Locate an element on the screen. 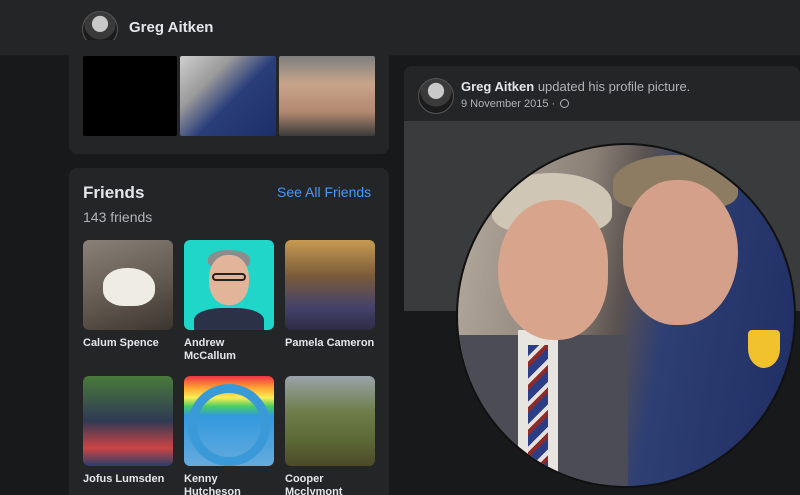 The width and height of the screenshot is (800, 495). friend-name: Cooper Mcclymont is located at coordinates (330, 484).